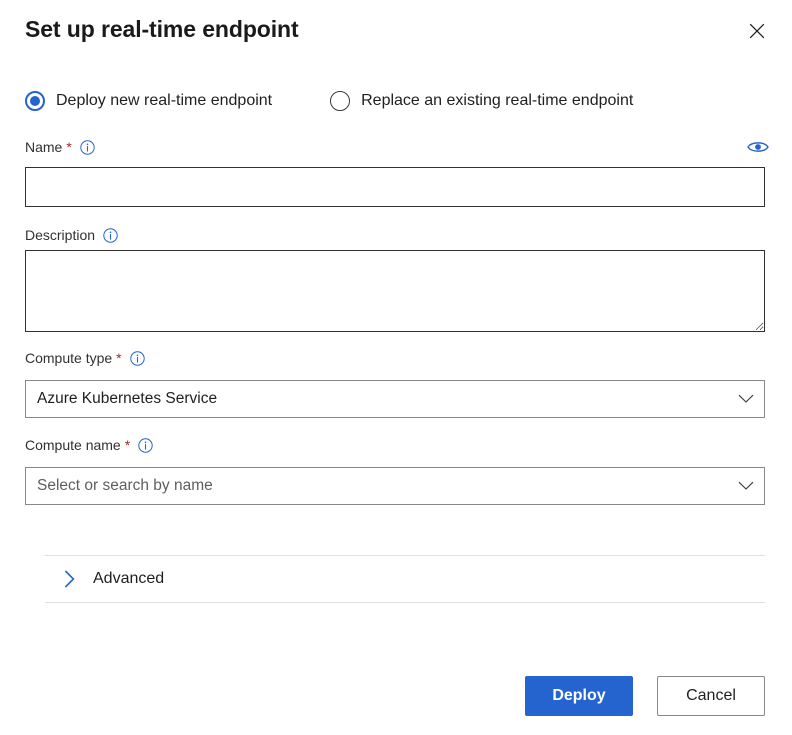 The image size is (792, 735). I want to click on close-button, so click(757, 31).